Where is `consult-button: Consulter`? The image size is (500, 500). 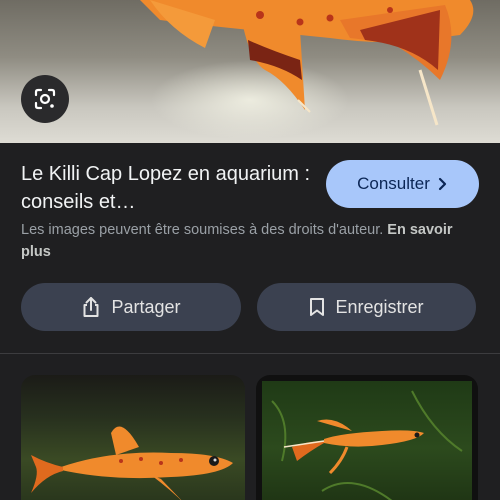
consult-button: Consulter is located at coordinates (402, 184).